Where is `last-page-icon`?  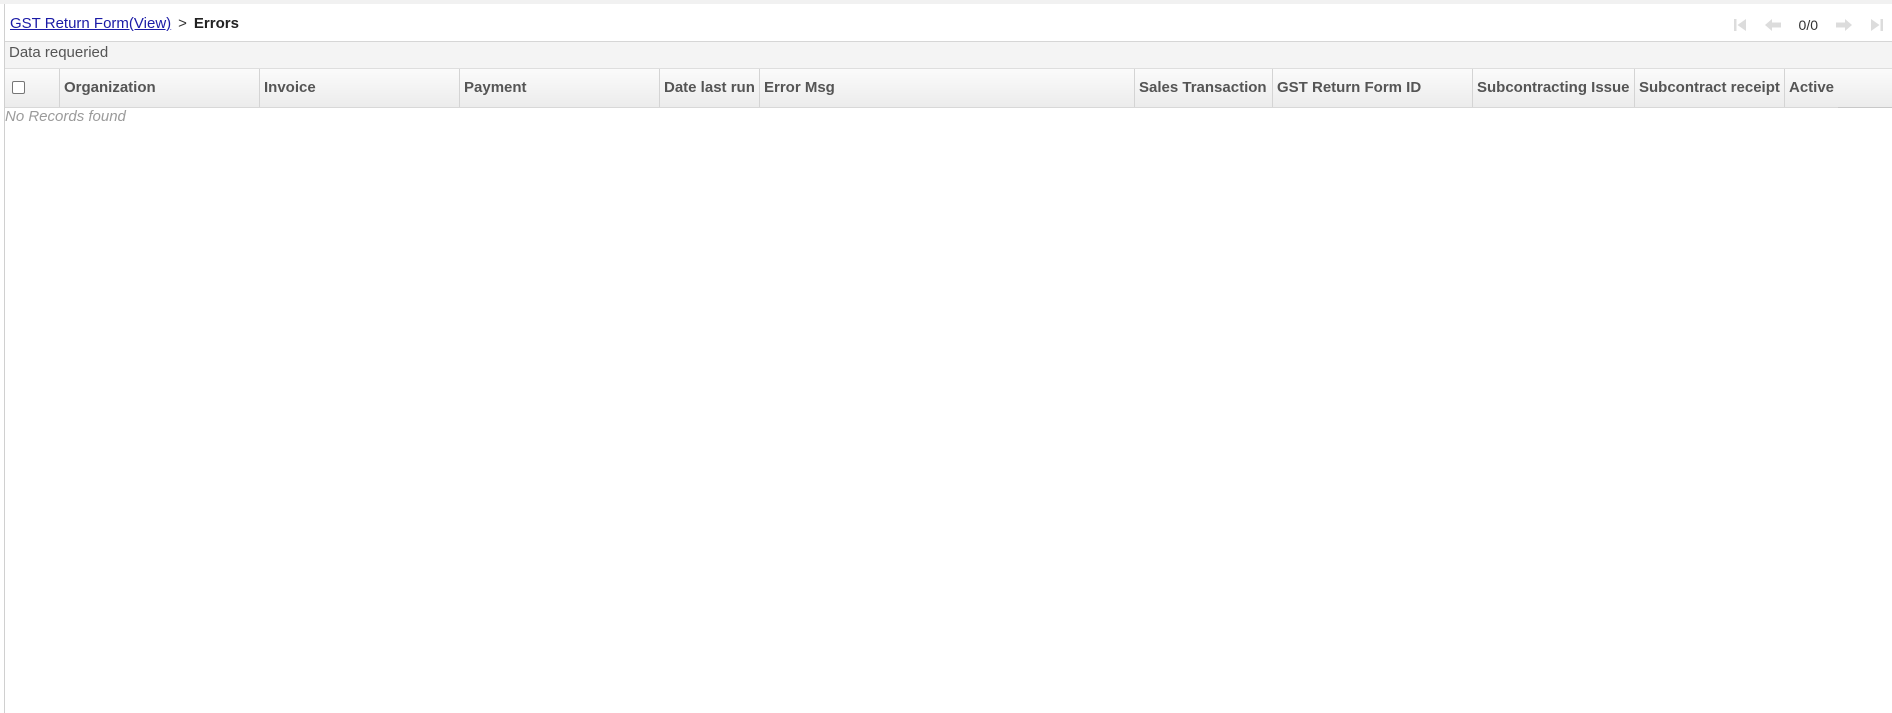 last-page-icon is located at coordinates (1876, 25).